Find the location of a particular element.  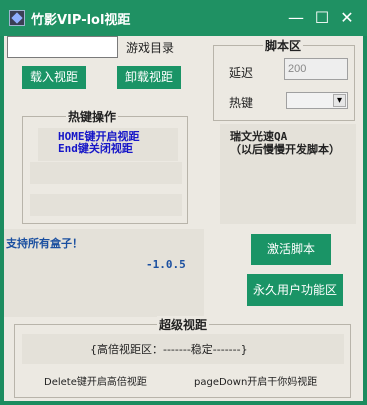

close-button: ✕ is located at coordinates (347, 18).